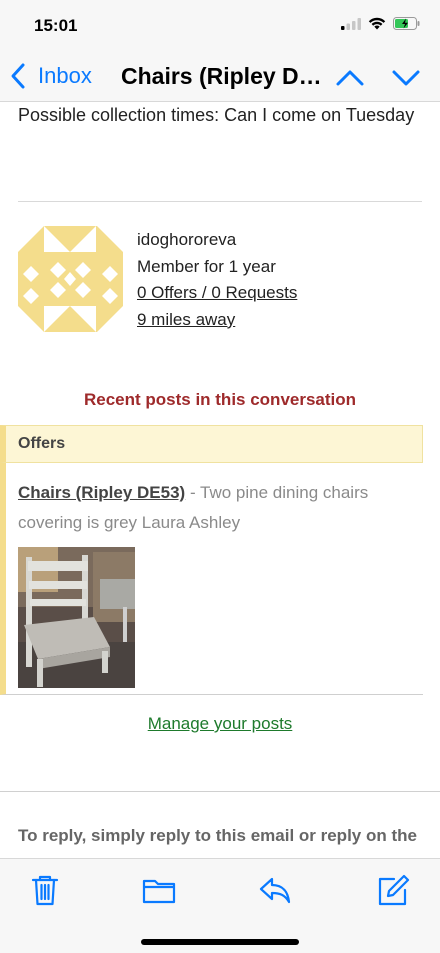 This screenshot has width=440, height=953. What do you see at coordinates (350, 78) in the screenshot?
I see `previous-message-icon` at bounding box center [350, 78].